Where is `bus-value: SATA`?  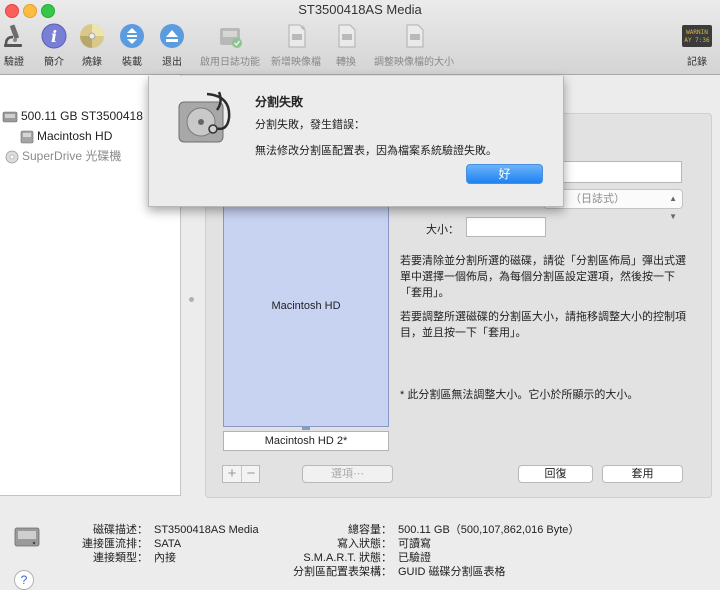
bus-value: SATA is located at coordinates (168, 544).